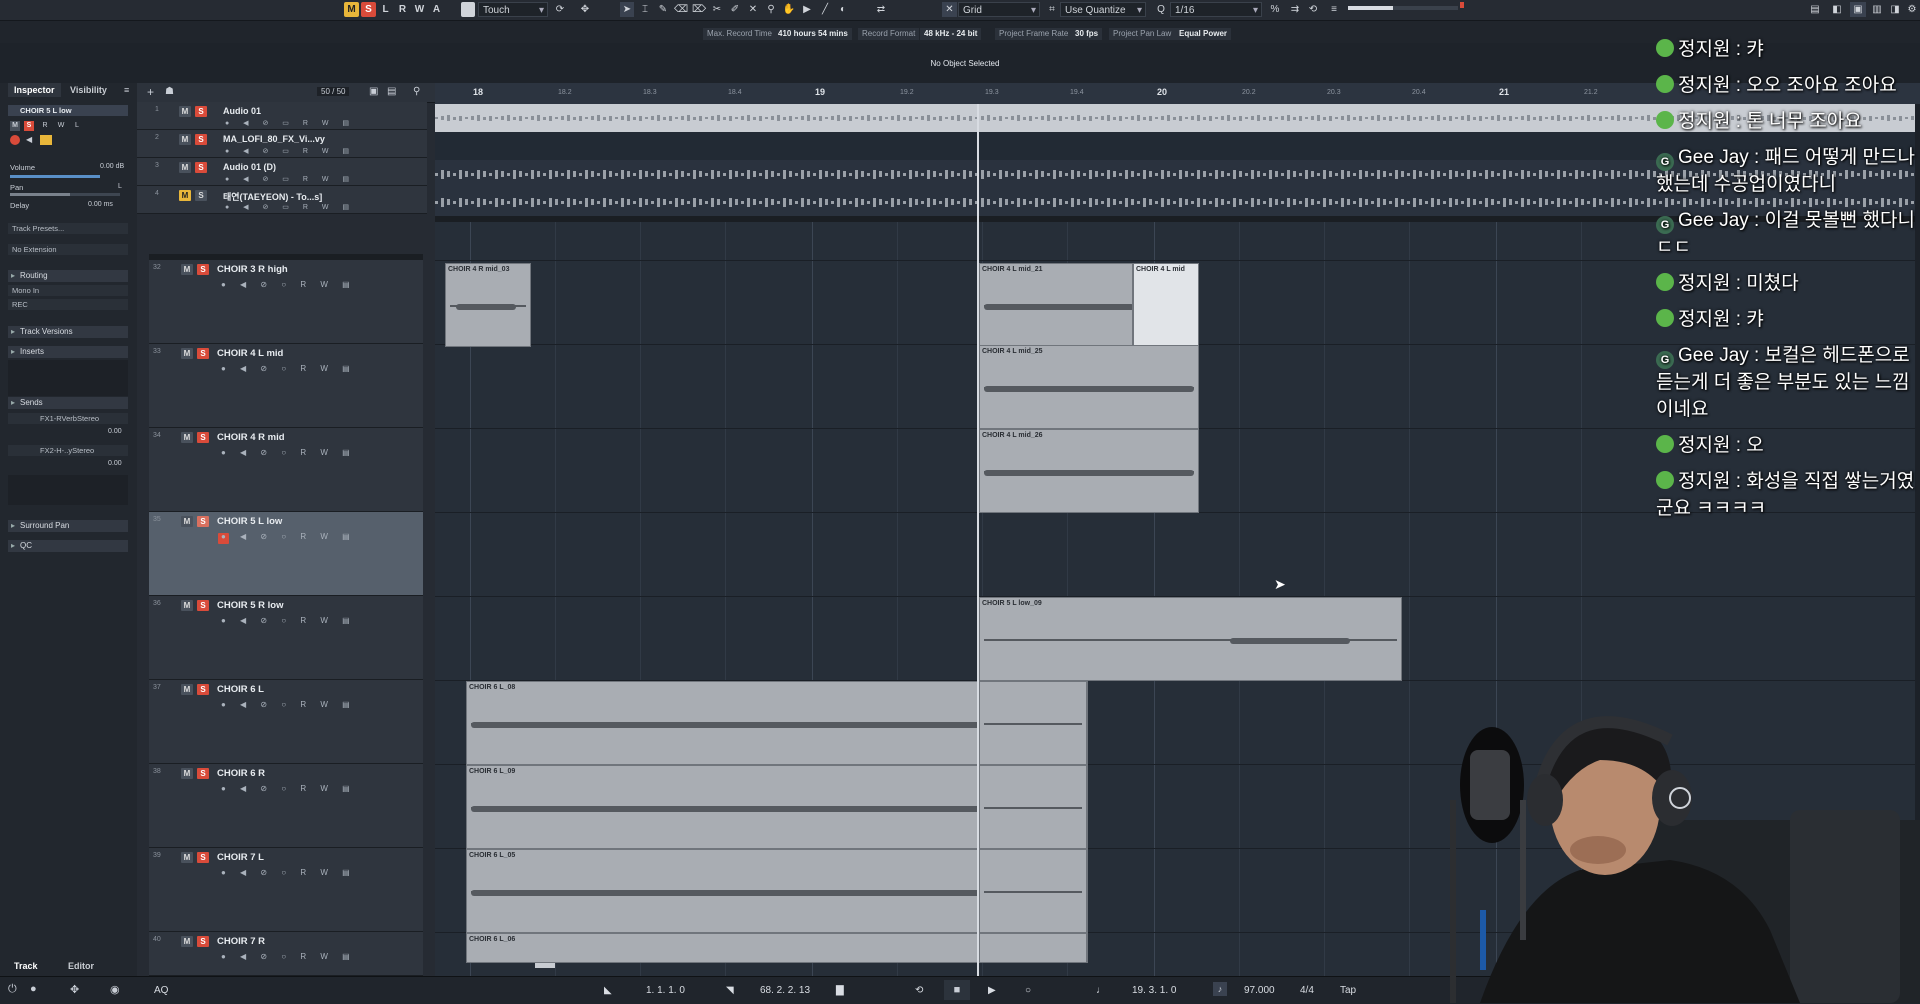  What do you see at coordinates (992, 990) in the screenshot?
I see `play-button: ▶` at bounding box center [992, 990].